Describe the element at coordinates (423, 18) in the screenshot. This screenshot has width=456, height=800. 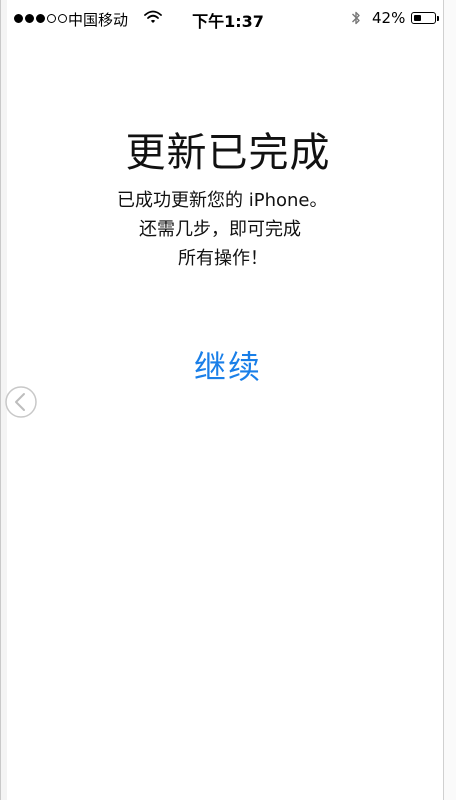
I see `battery-icon` at that location.